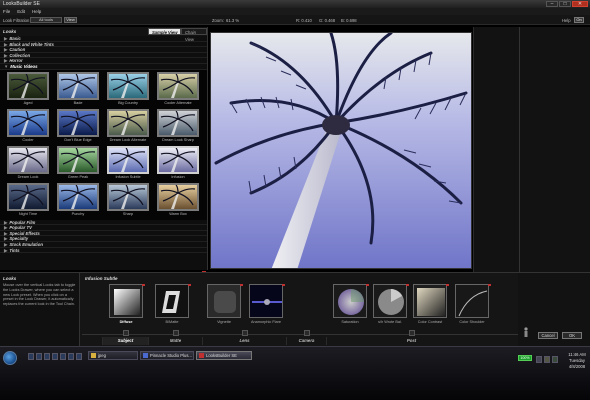 This screenshot has height=400, width=590. Describe the element at coordinates (10, 31) in the screenshot. I see `looks-heading: Looks` at that location.